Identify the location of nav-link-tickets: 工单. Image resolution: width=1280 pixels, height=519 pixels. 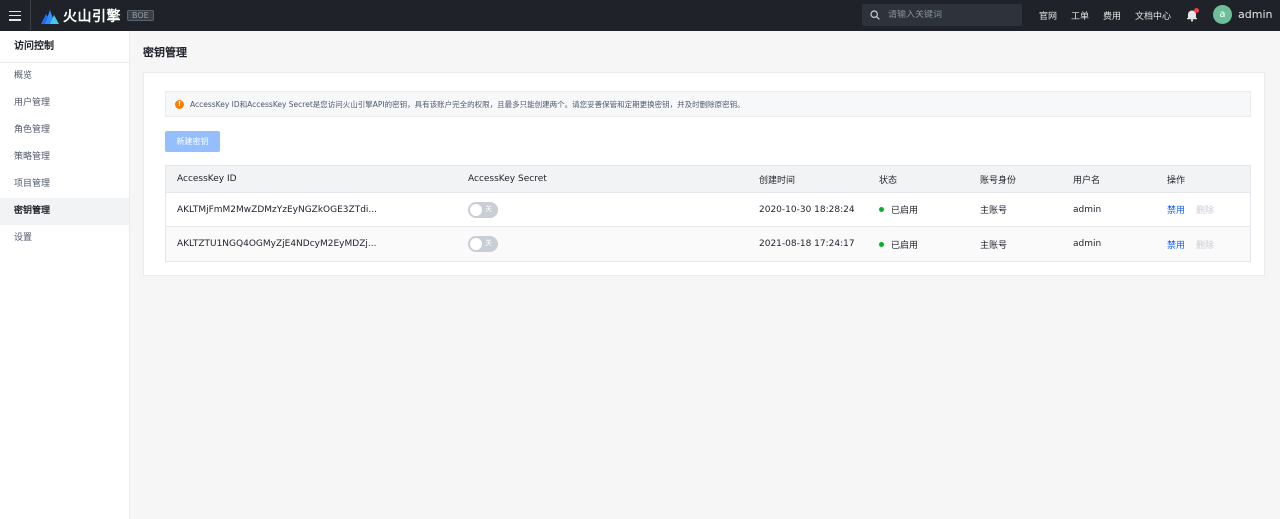
(1080, 15).